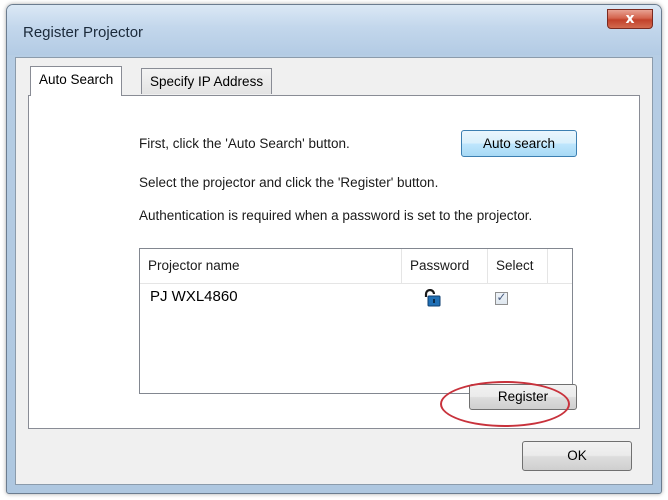 This screenshot has width=668, height=500. Describe the element at coordinates (207, 81) in the screenshot. I see `tab-specify-ip-address: Specify IP Address` at that location.